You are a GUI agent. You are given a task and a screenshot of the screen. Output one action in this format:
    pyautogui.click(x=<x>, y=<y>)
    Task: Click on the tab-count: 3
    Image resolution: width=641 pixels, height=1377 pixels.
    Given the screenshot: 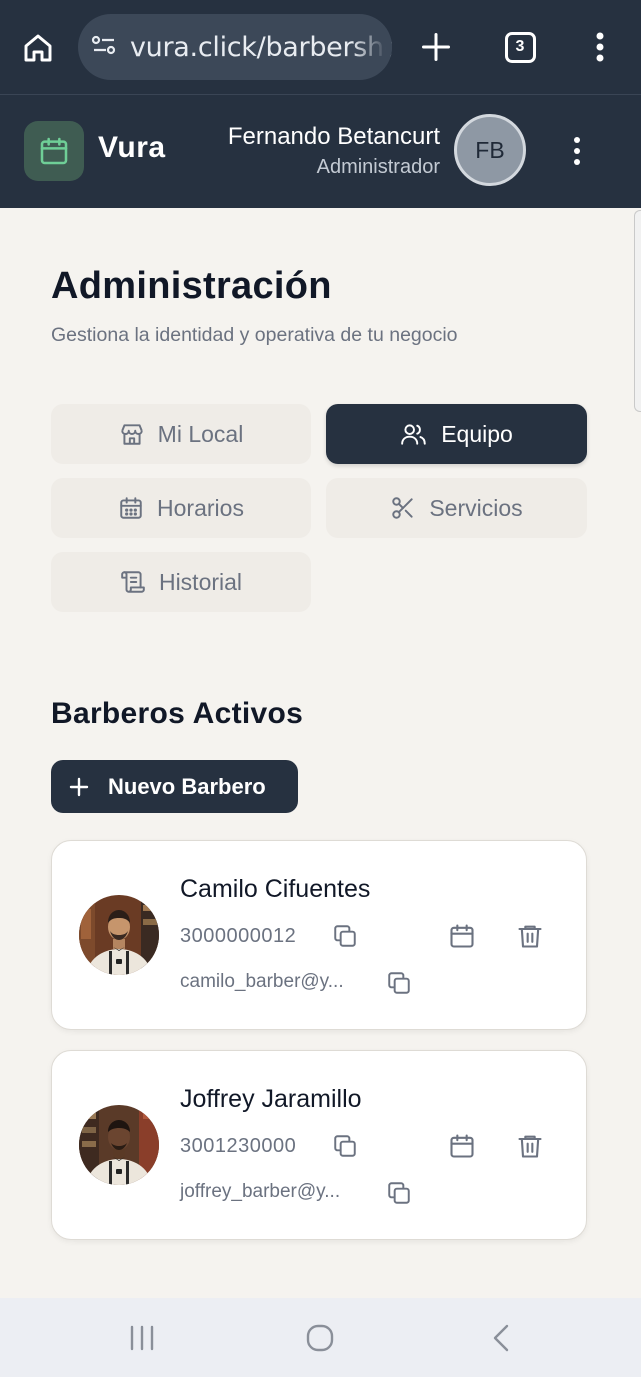 What is the action you would take?
    pyautogui.click(x=520, y=47)
    